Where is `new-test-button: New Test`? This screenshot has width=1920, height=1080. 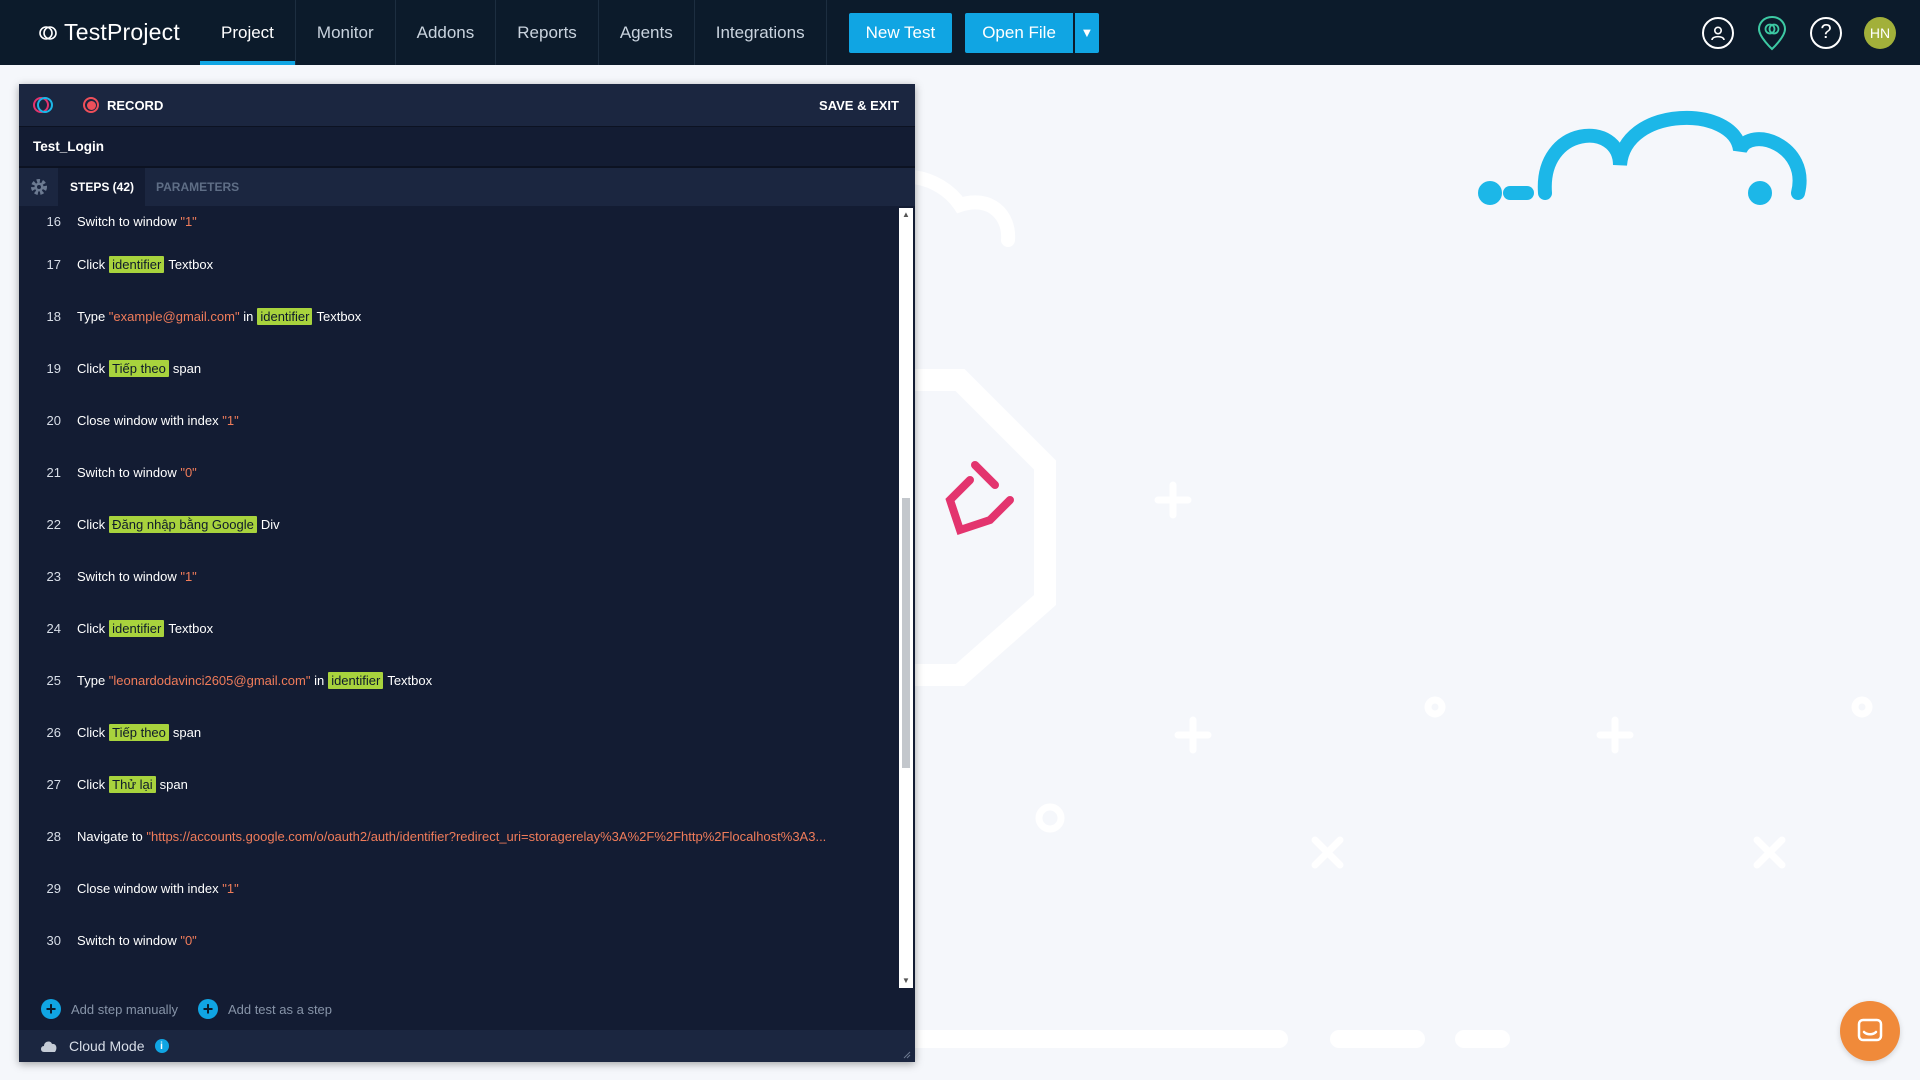
new-test-button: New Test is located at coordinates (900, 32).